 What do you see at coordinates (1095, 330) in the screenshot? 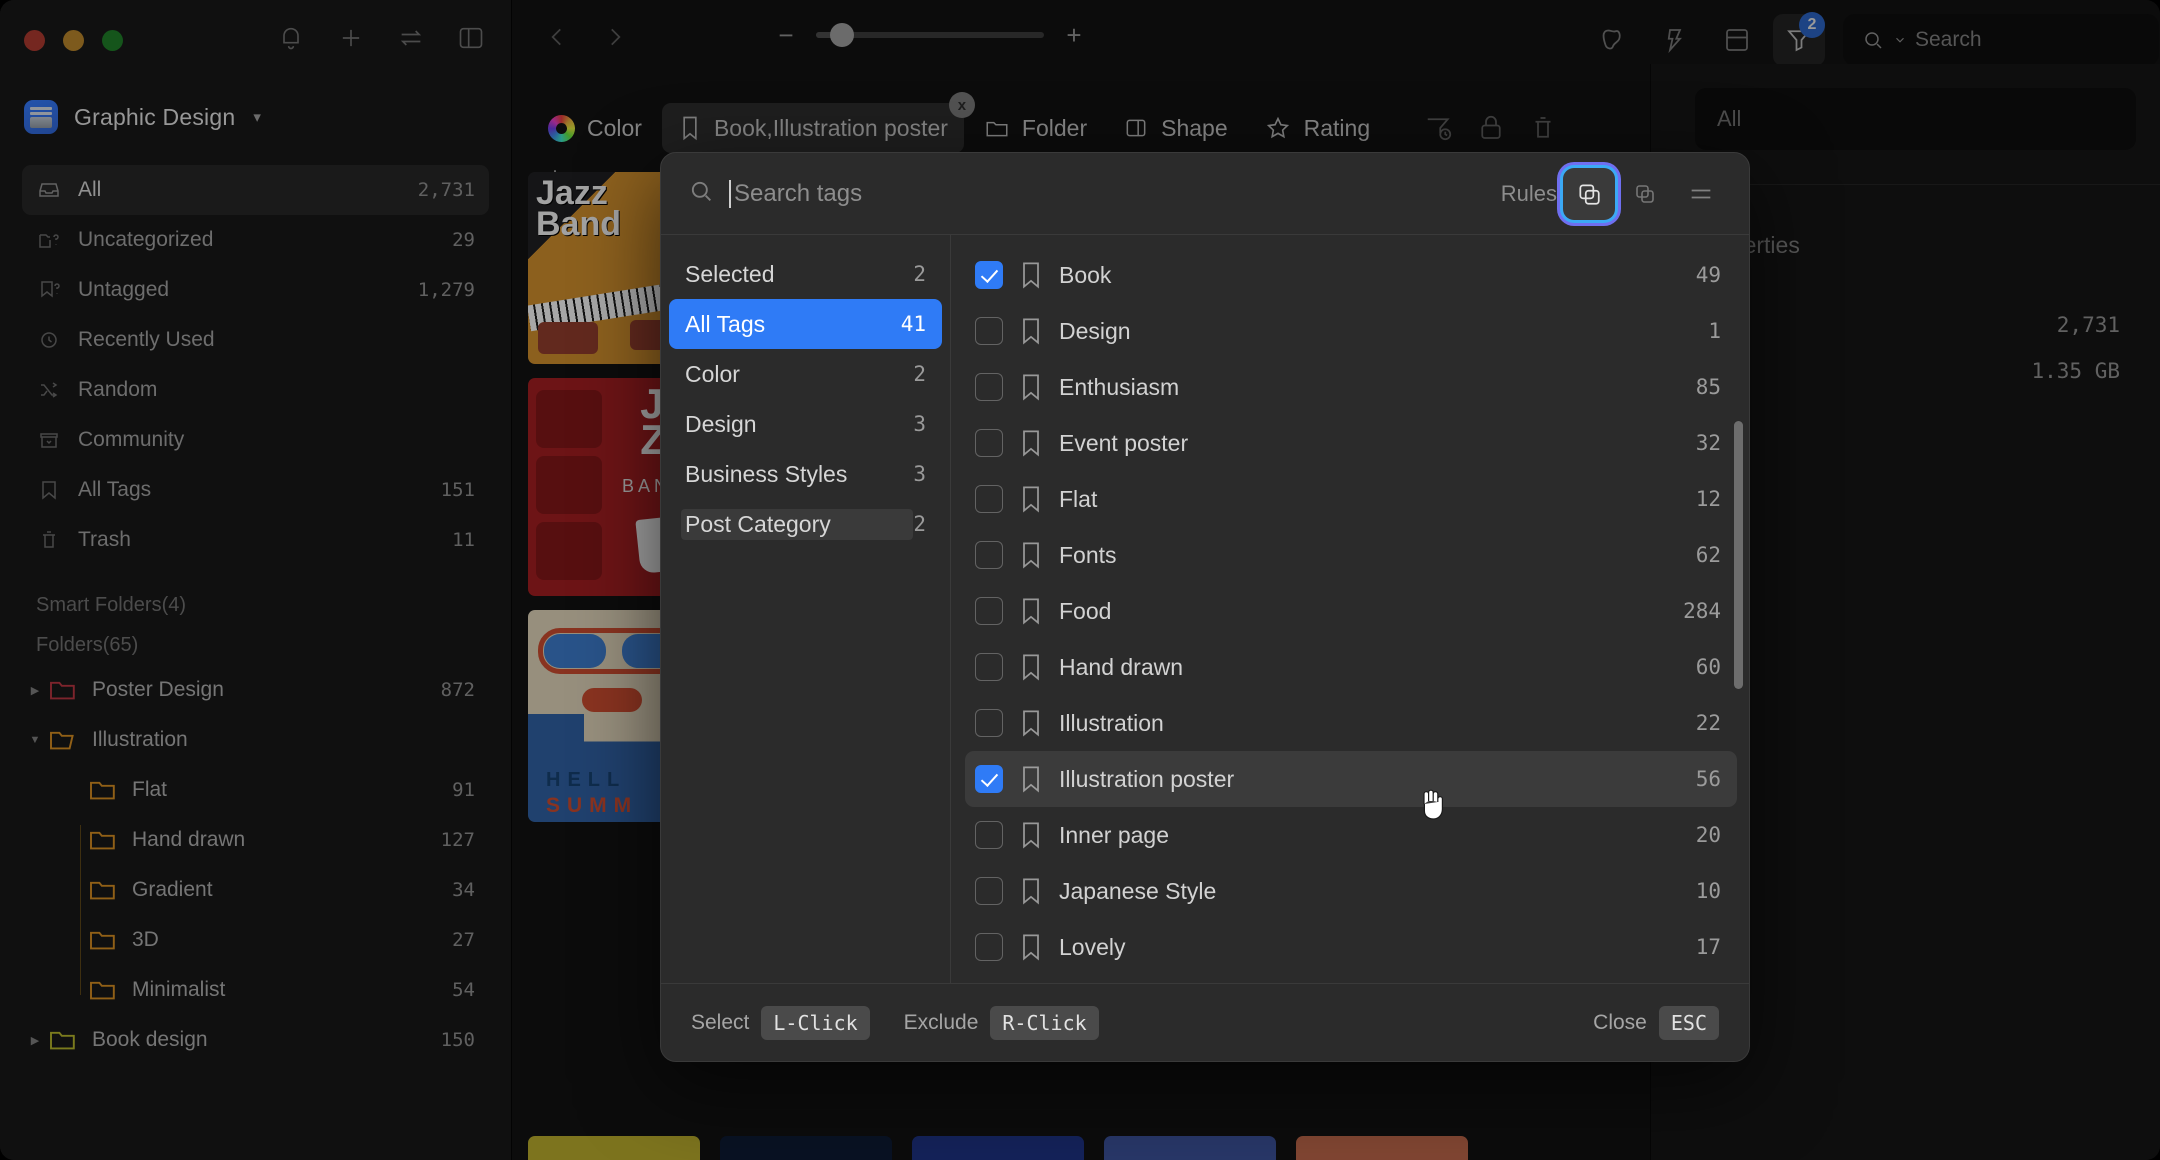
I see `tag-label: Design` at bounding box center [1095, 330].